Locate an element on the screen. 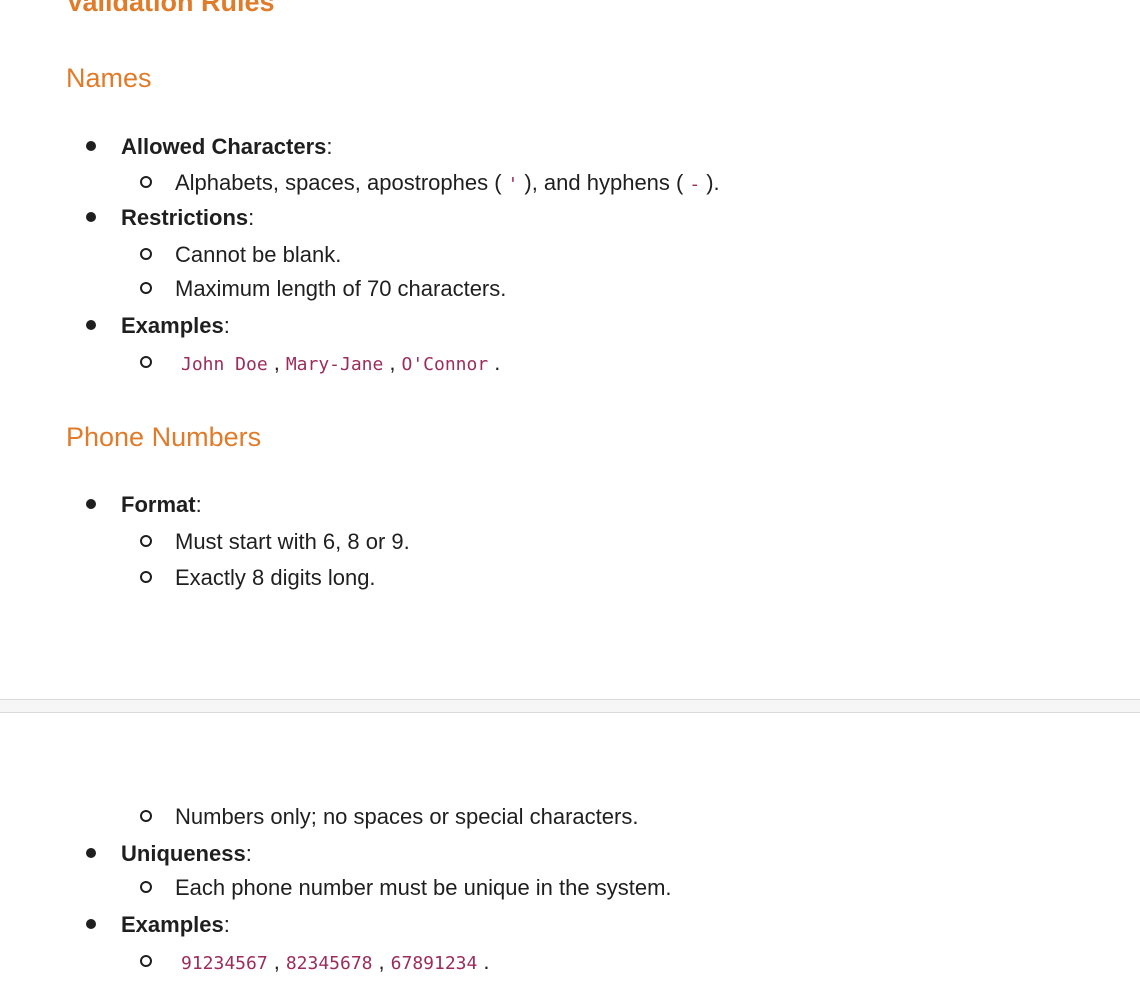 The image size is (1140, 998). sub-item-restriction-1: Cannot be blank. is located at coordinates (240, 255).